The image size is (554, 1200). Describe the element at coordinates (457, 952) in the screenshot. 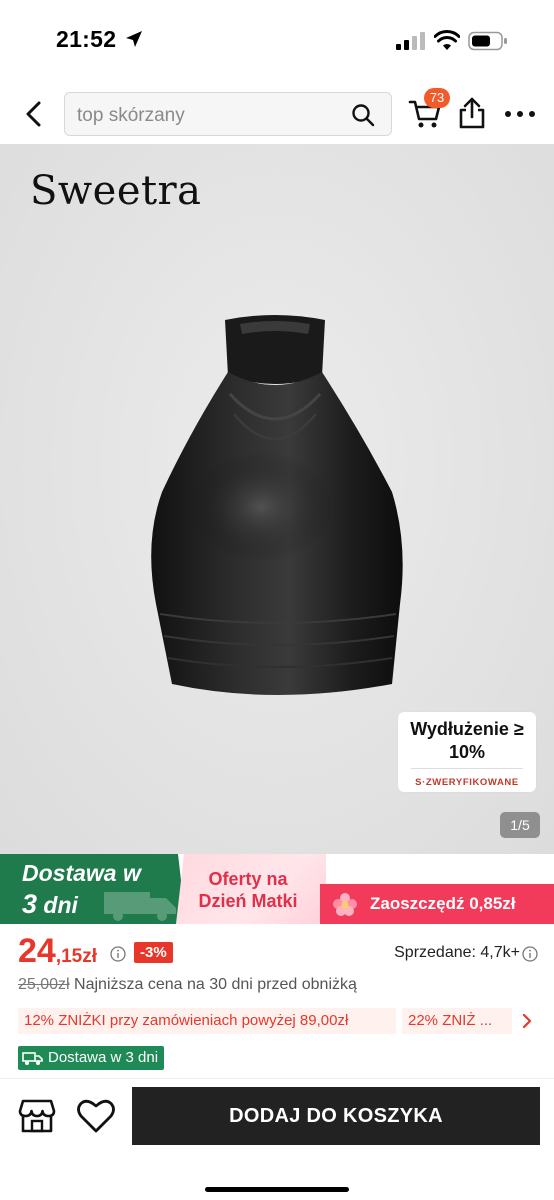

I see `sold-count: Sprzedane: 4,7k+` at that location.